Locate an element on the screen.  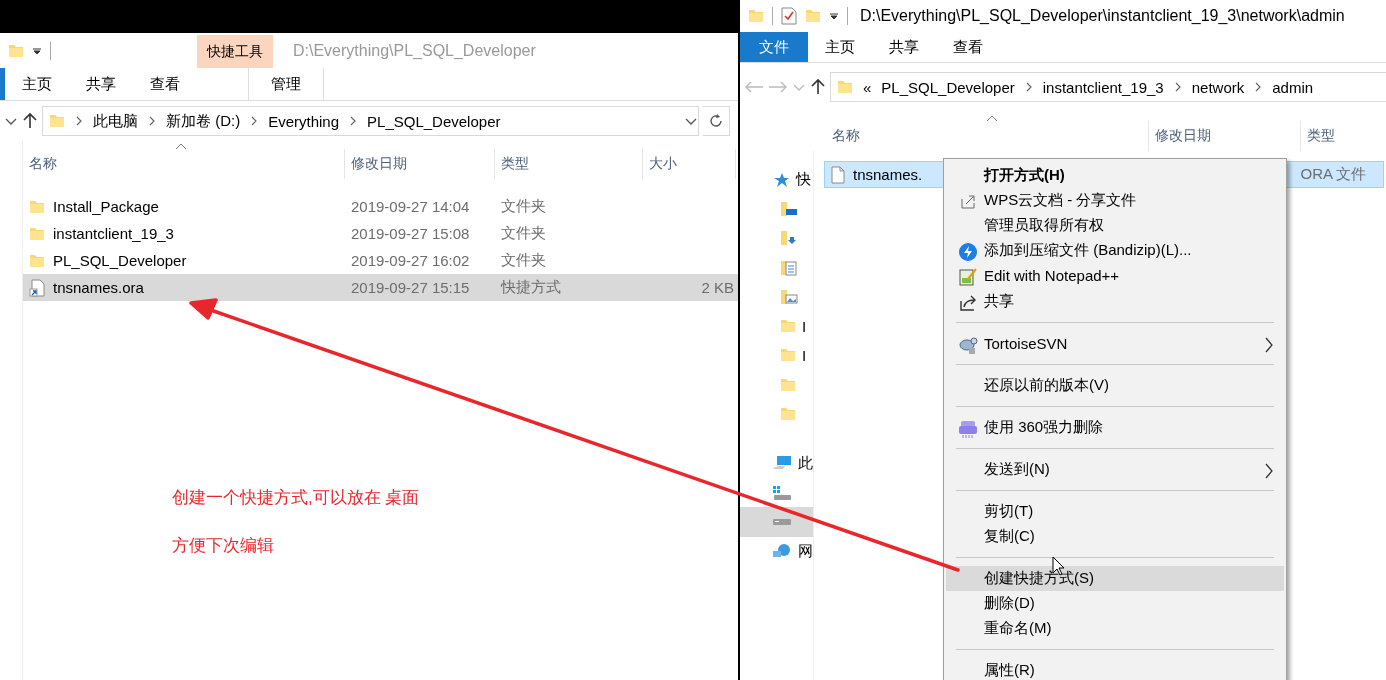
address-bar: 此电脑 新加卷 (D:) Everything PL_SQL_Developer is located at coordinates (370, 121).